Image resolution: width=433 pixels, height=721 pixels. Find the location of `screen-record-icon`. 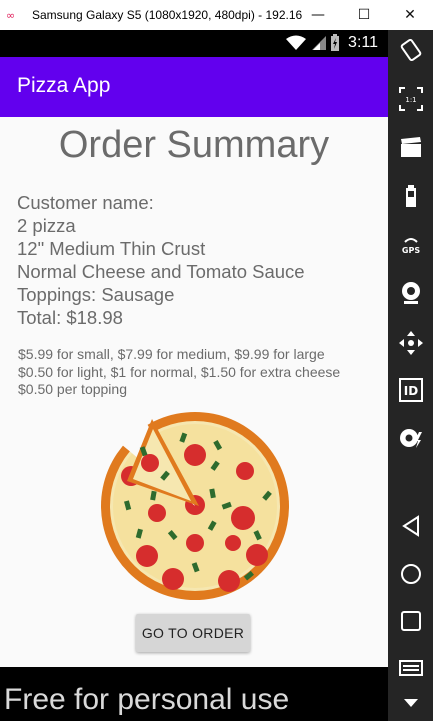

screen-record-icon is located at coordinates (410, 438).